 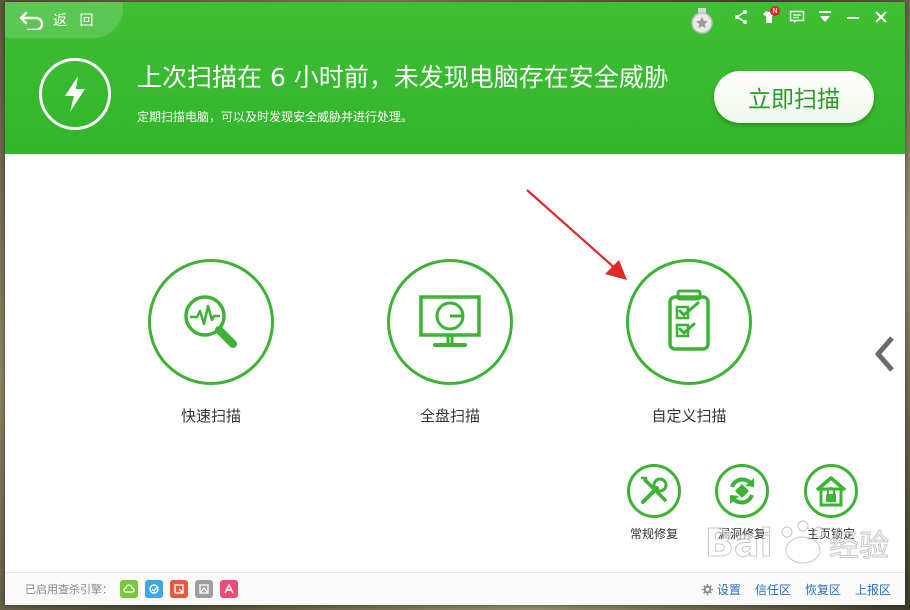 I want to click on home-lock-icon, so click(x=831, y=491).